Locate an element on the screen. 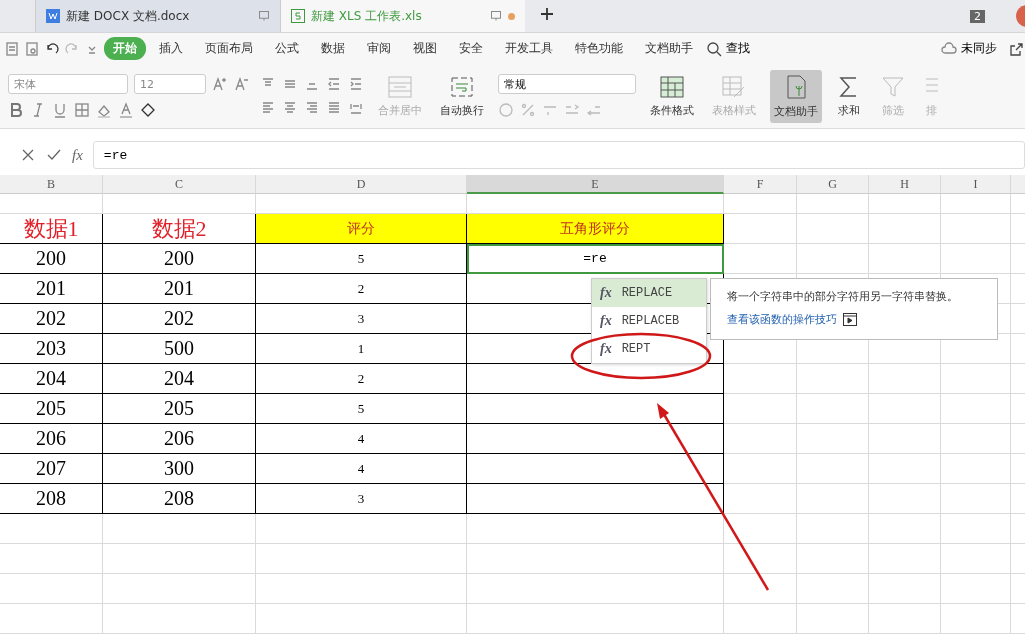  menu-tab: 插入 is located at coordinates (171, 48).